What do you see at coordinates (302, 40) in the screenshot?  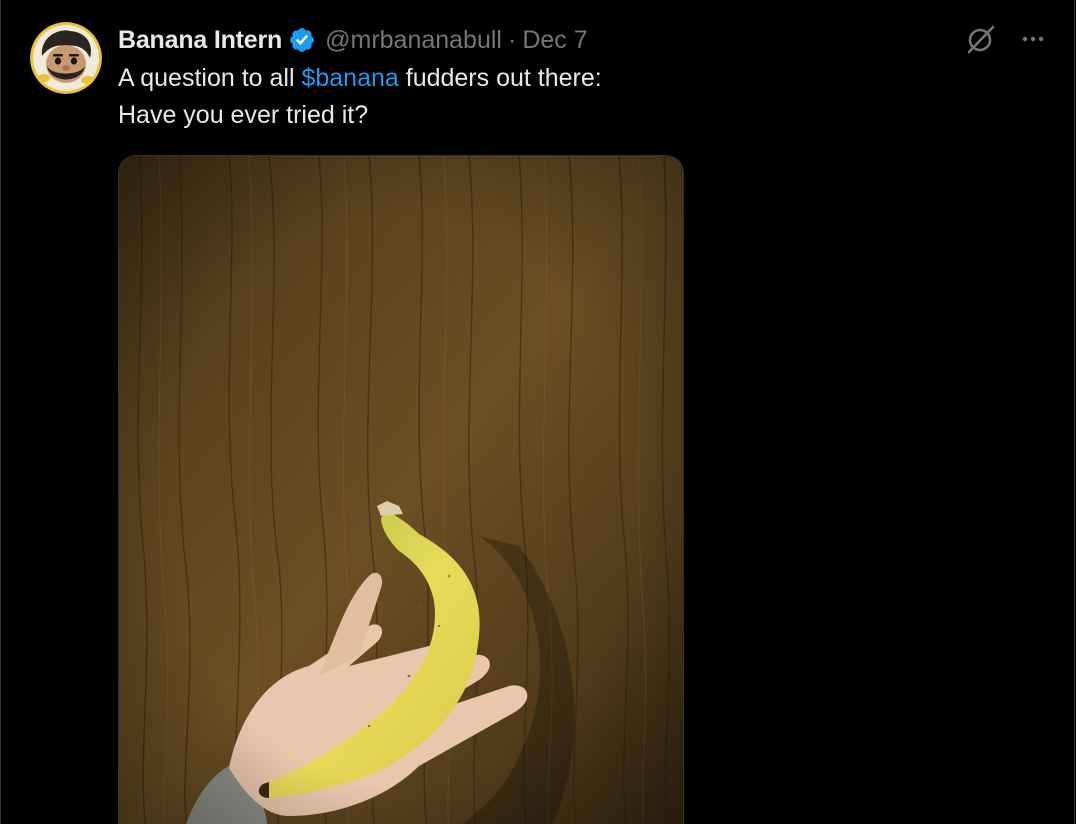 I see `verified-badge-icon` at bounding box center [302, 40].